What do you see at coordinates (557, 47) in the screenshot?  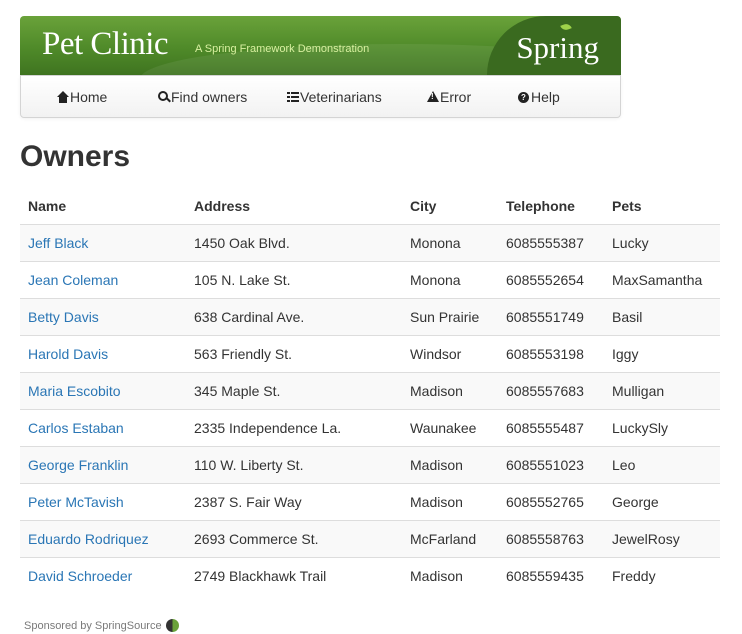 I see `spring-logo: Spring` at bounding box center [557, 47].